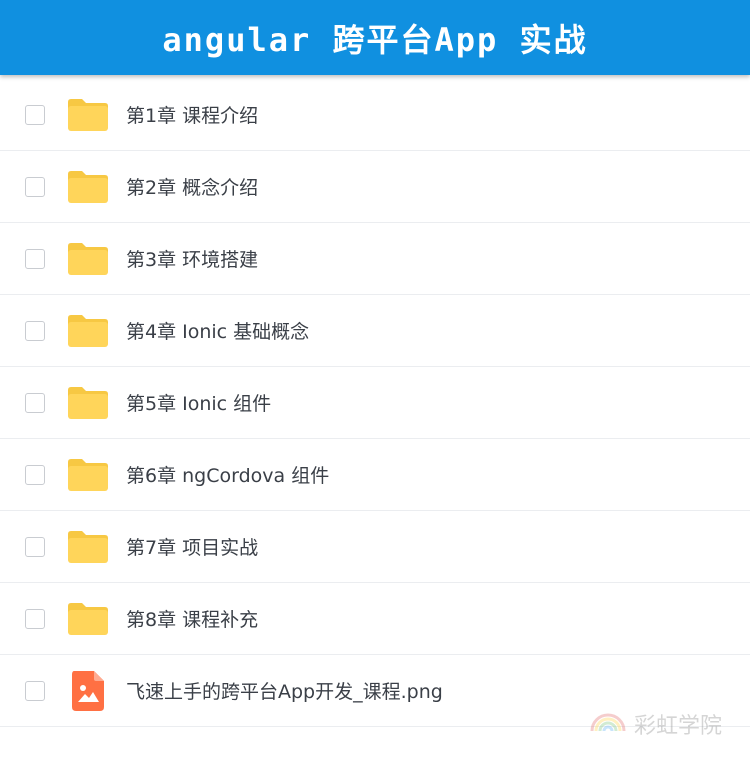 This screenshot has height=768, width=750. What do you see at coordinates (228, 476) in the screenshot?
I see `item-label: 第6章 ngCordova 组件` at bounding box center [228, 476].